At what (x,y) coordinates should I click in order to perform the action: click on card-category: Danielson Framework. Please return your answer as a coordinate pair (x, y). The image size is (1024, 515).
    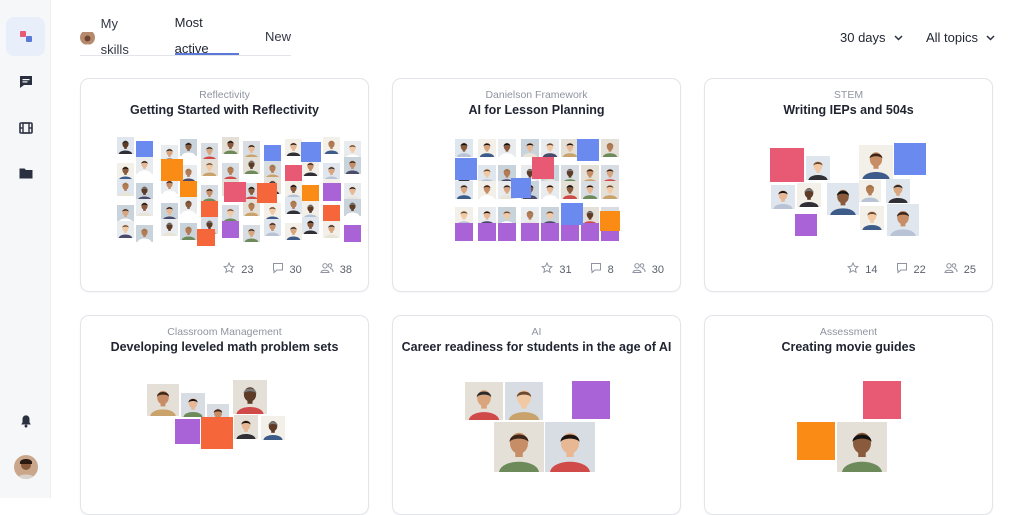
    Looking at the image, I should click on (536, 95).